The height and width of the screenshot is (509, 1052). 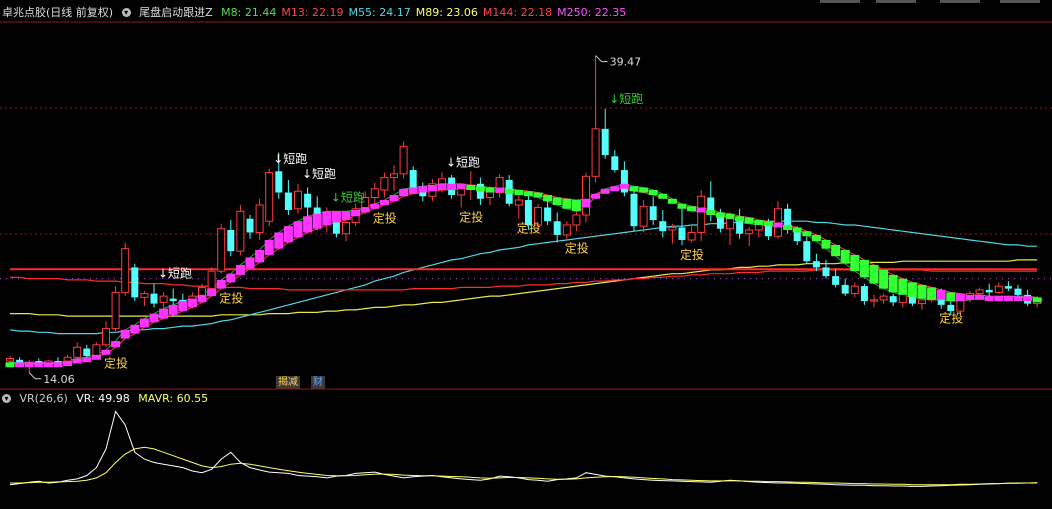 What do you see at coordinates (58, 379) in the screenshot?
I see `low-price-label: 14.06` at bounding box center [58, 379].